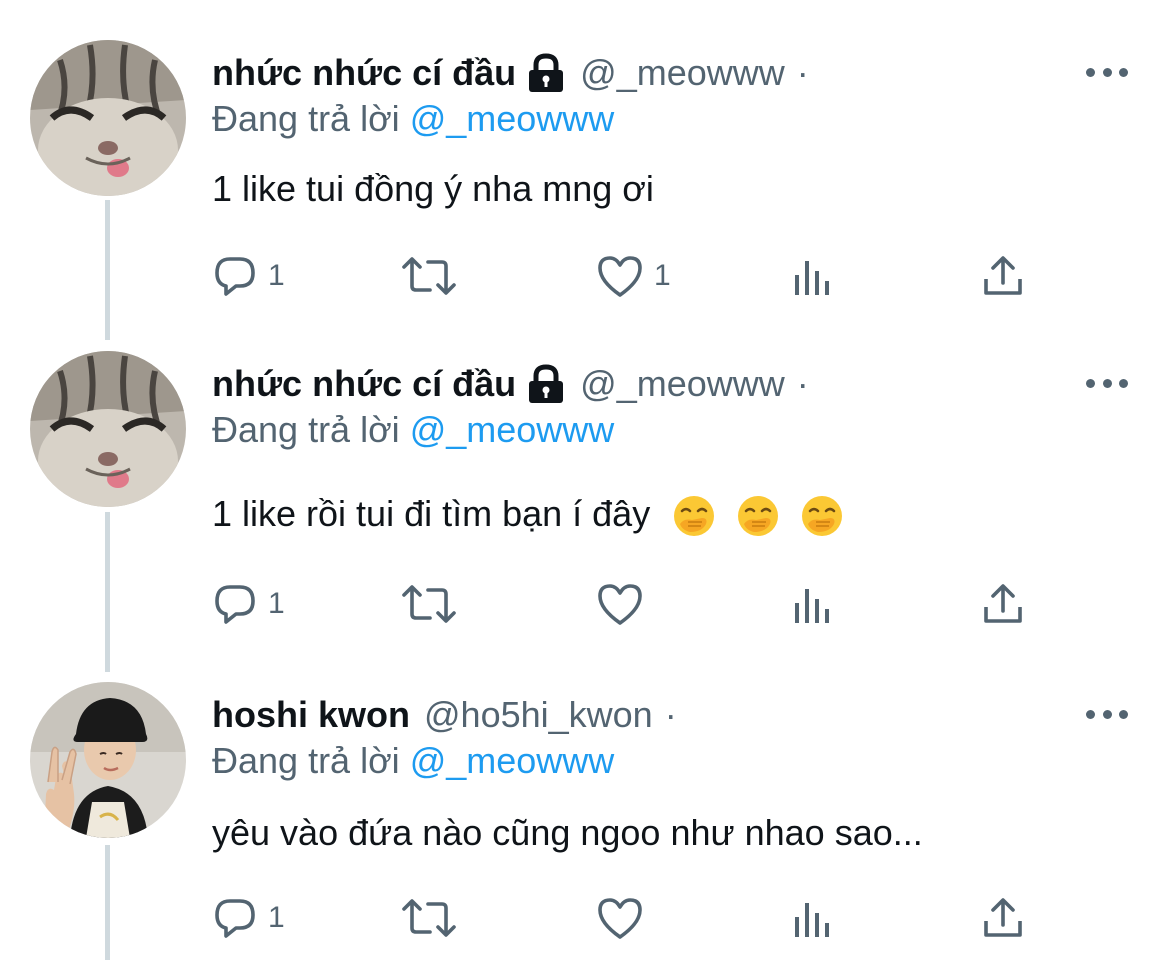 This screenshot has height=960, width=1169. What do you see at coordinates (311, 715) in the screenshot?
I see `display-name: hoshi kwon` at bounding box center [311, 715].